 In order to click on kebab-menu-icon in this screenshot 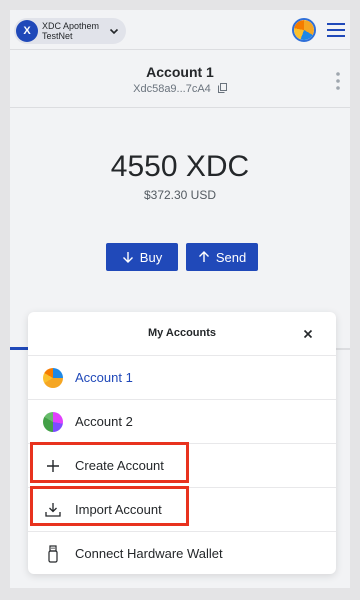, I will do `click(338, 81)`.